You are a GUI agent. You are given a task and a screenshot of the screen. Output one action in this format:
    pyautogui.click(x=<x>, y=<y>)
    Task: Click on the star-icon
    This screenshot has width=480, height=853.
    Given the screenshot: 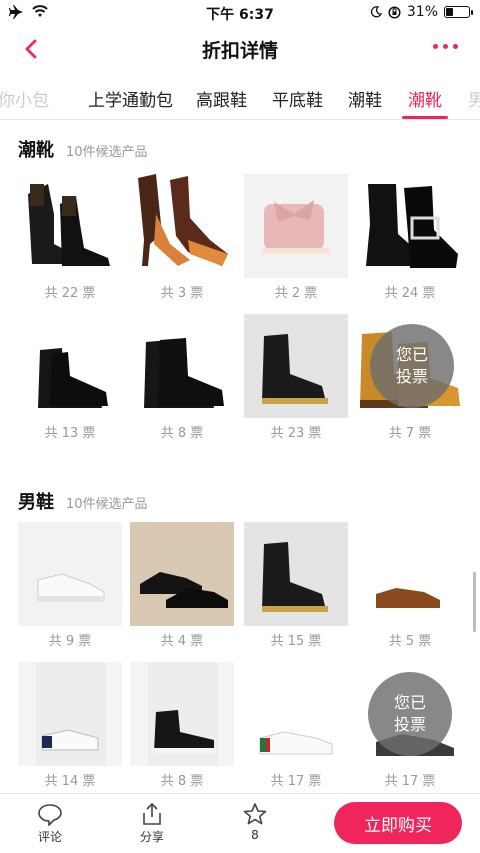 What is the action you would take?
    pyautogui.click(x=255, y=814)
    